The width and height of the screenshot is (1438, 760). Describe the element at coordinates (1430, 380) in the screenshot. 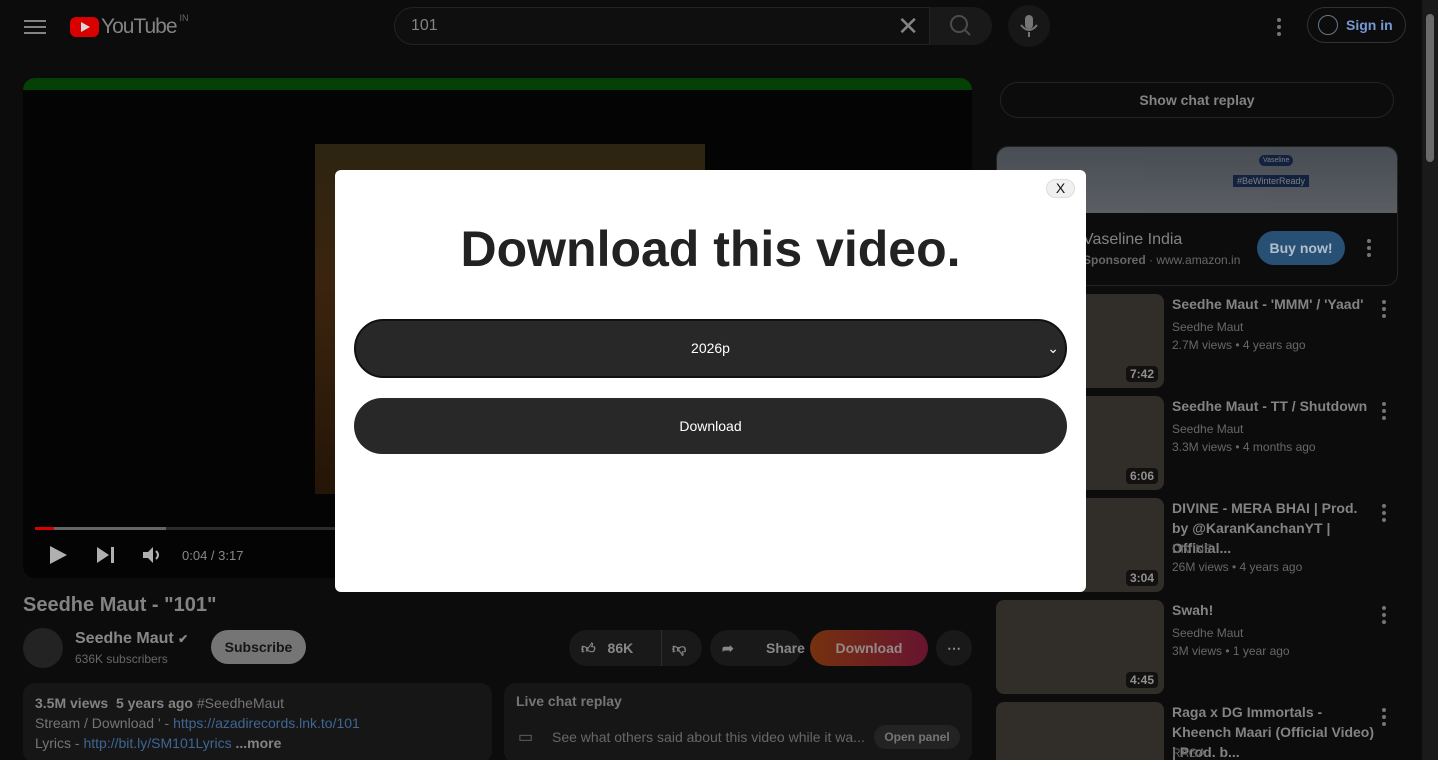

I see `page-scrollbar` at that location.